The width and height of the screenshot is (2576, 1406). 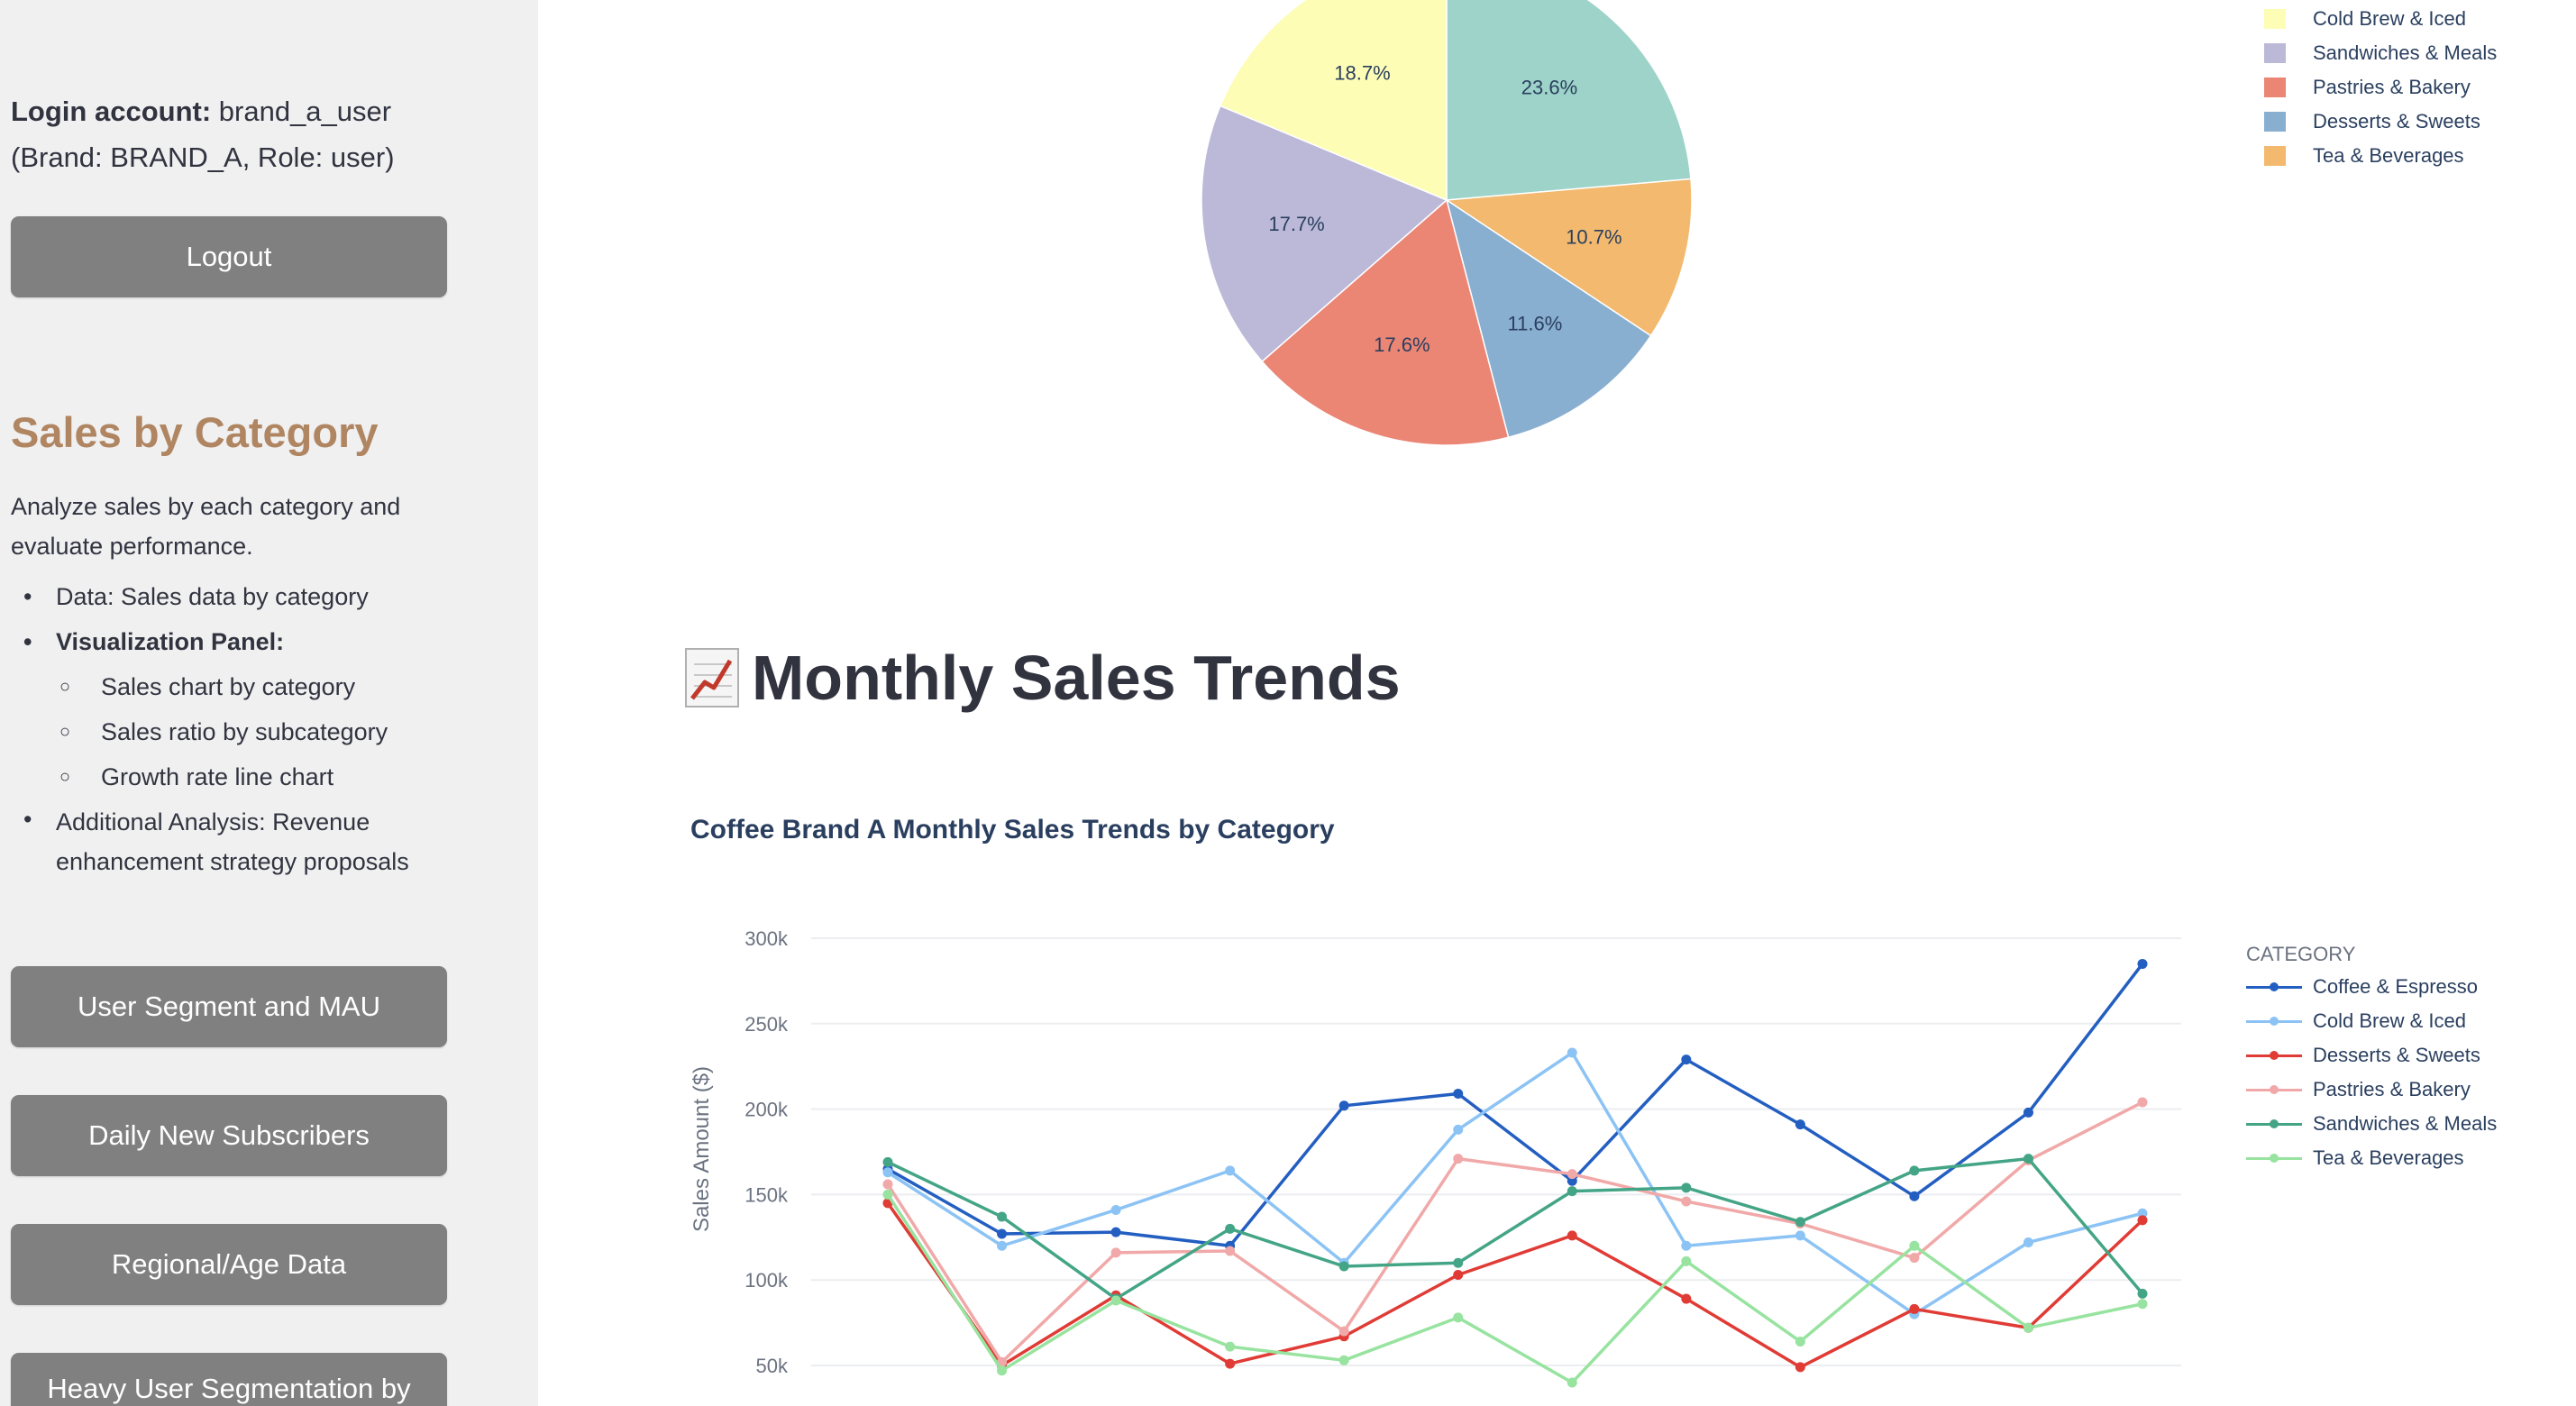 I want to click on logout-button: Logout, so click(x=229, y=256).